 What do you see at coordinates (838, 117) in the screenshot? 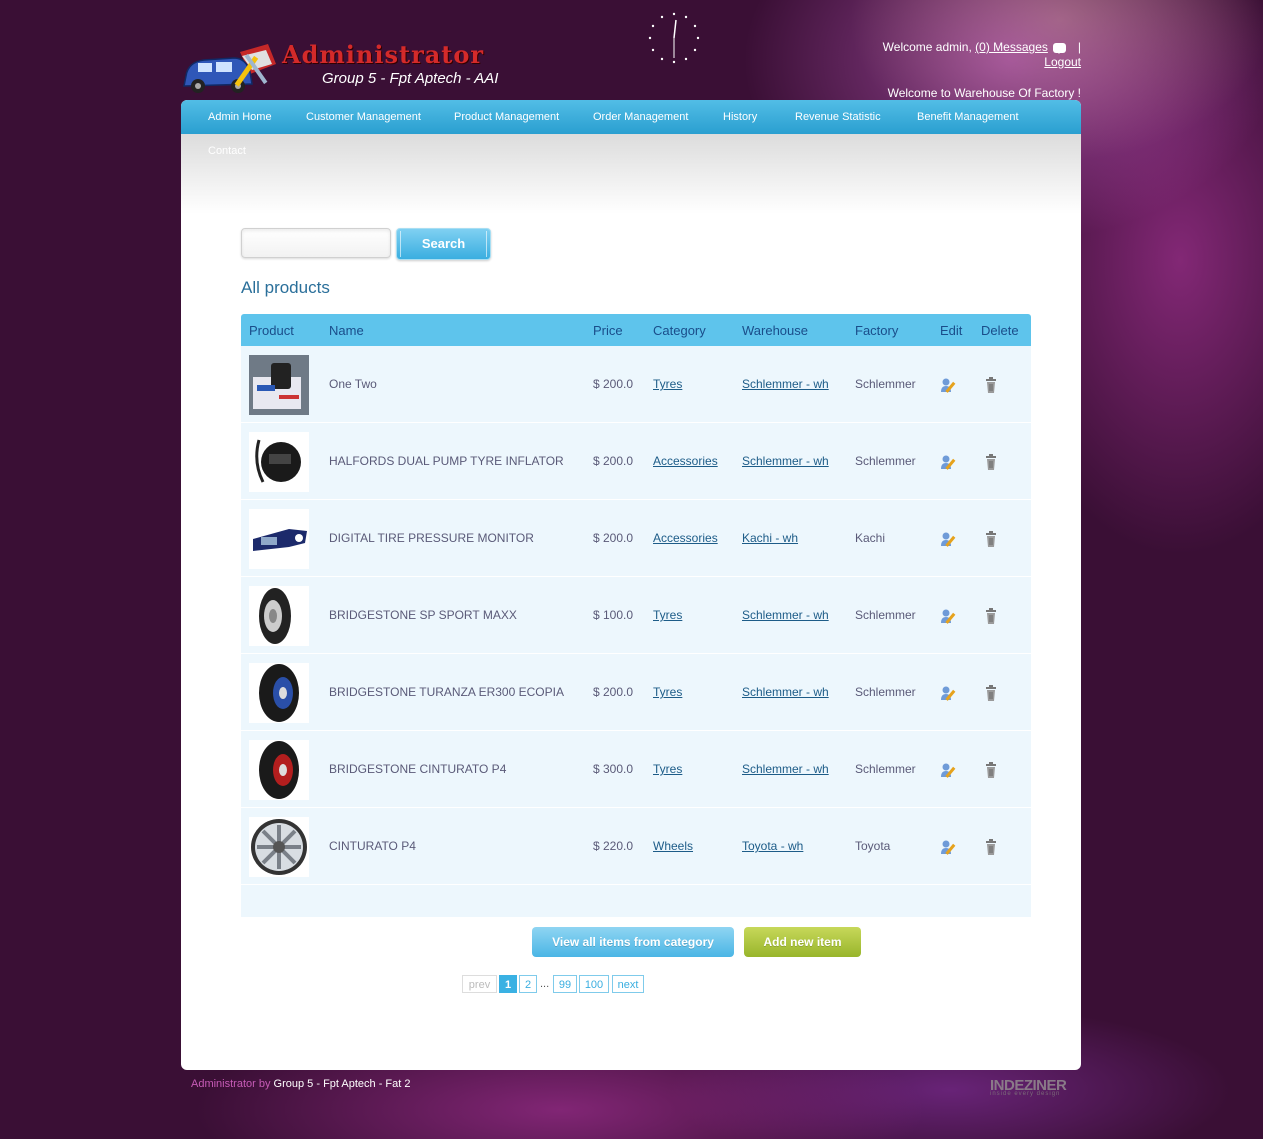
I see `nav-item-revenue-statistic: Revenue Statistic` at bounding box center [838, 117].